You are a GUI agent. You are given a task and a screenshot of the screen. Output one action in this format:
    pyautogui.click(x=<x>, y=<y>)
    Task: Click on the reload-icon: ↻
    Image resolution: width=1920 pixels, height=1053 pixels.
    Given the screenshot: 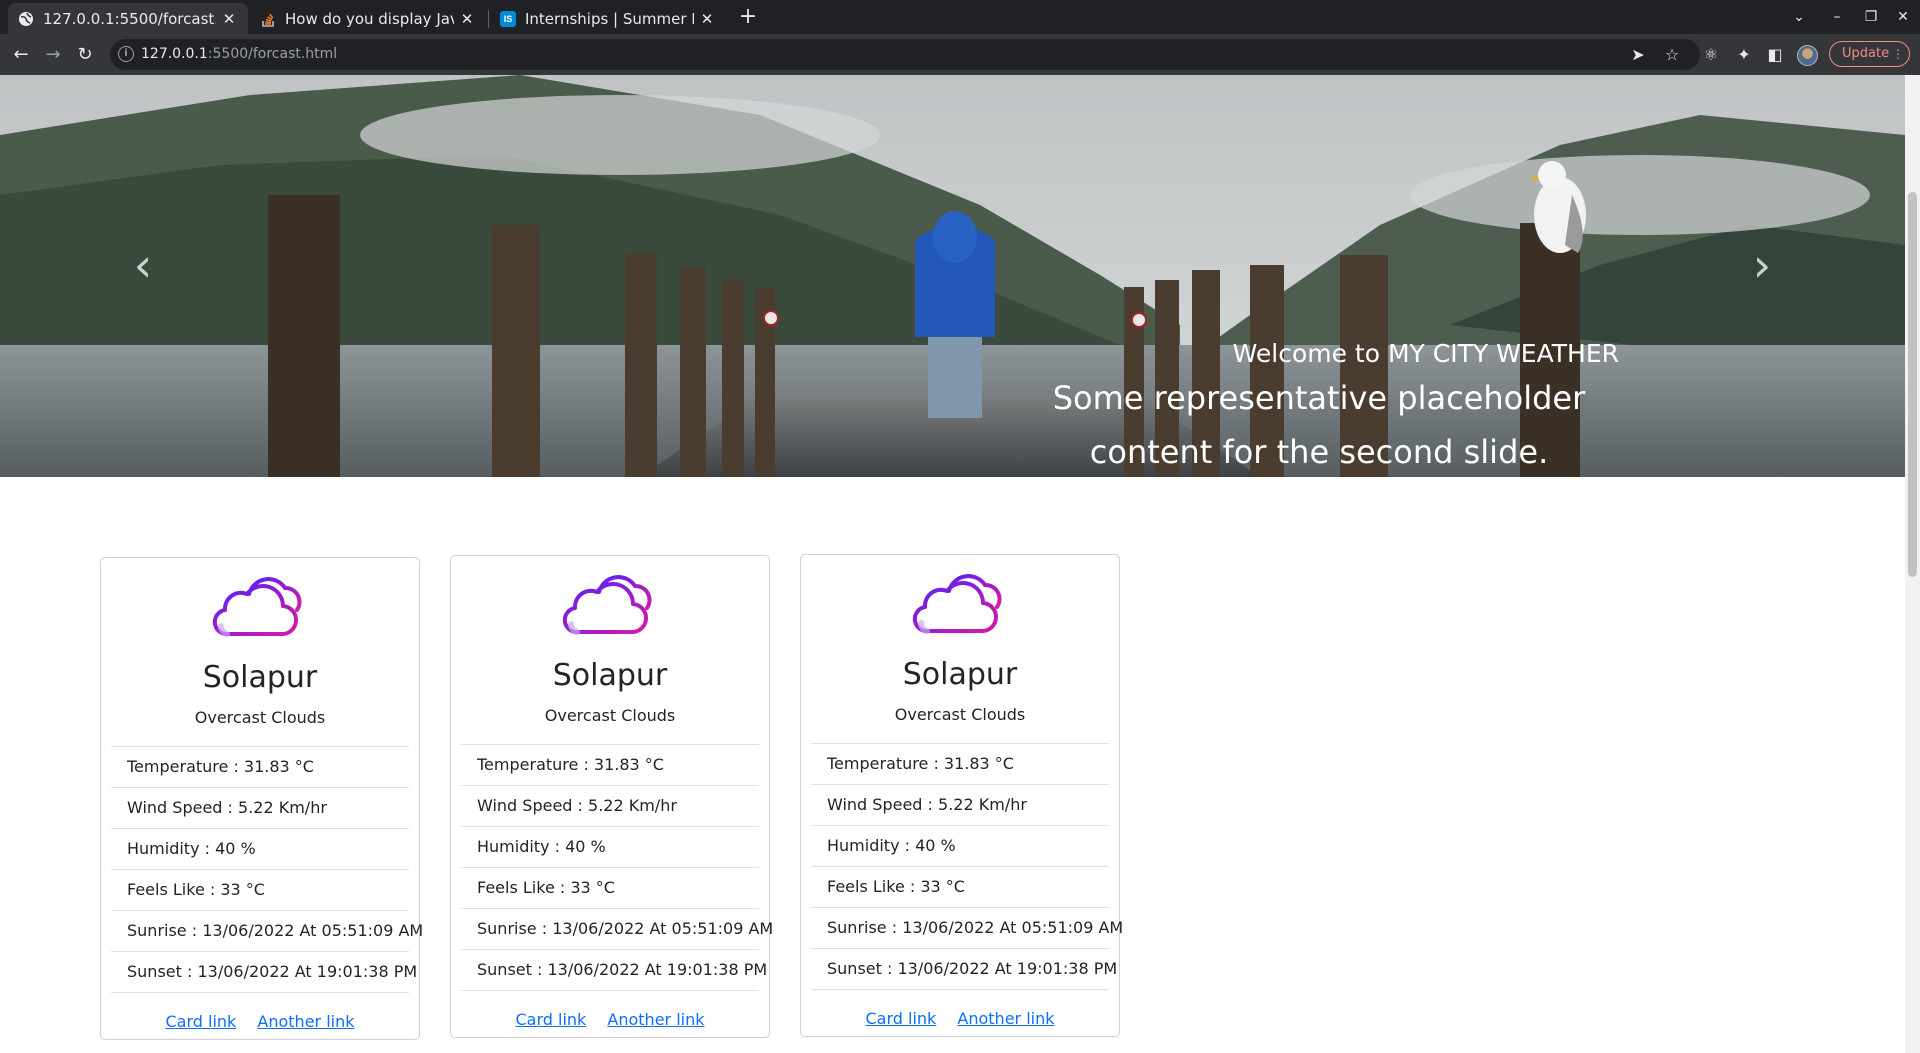 What is the action you would take?
    pyautogui.click(x=85, y=55)
    